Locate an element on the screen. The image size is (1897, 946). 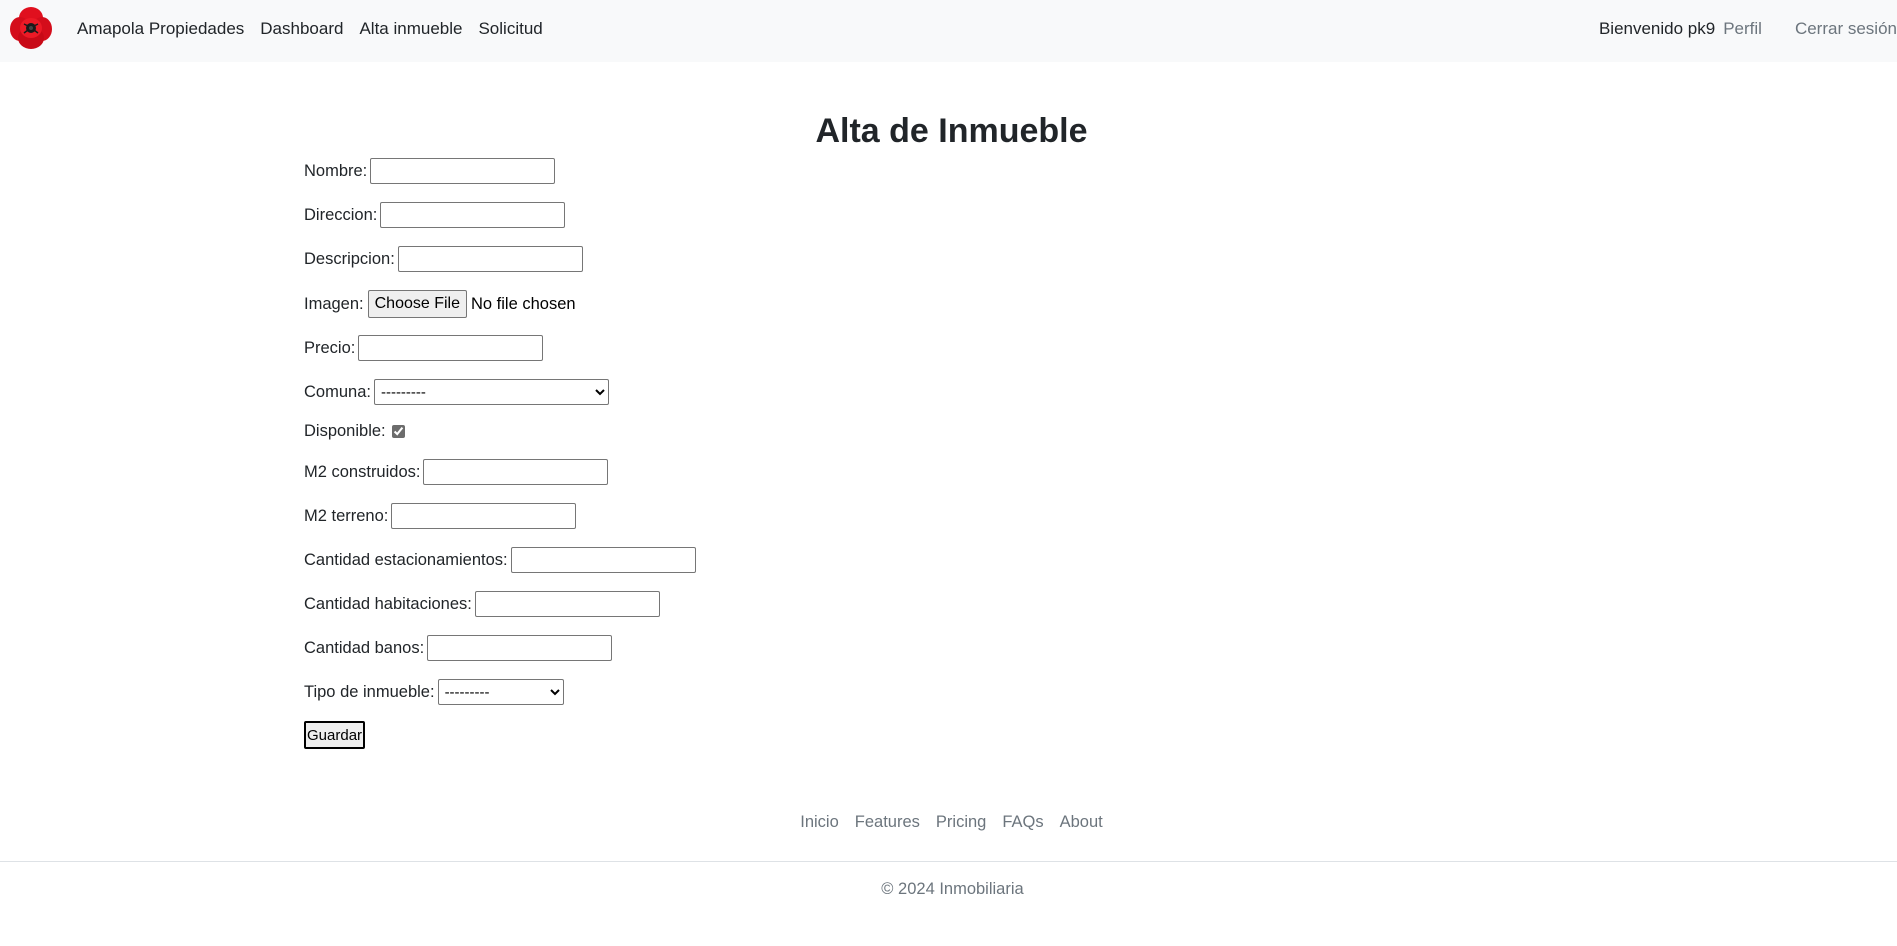
page-title: Alta de Inmueble is located at coordinates (951, 131).